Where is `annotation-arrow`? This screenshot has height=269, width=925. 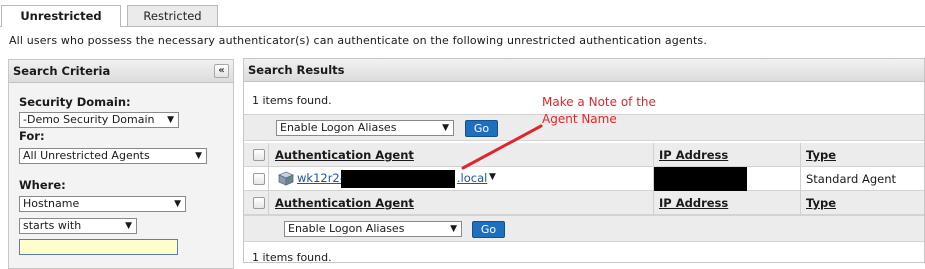
annotation-arrow is located at coordinates (502, 147).